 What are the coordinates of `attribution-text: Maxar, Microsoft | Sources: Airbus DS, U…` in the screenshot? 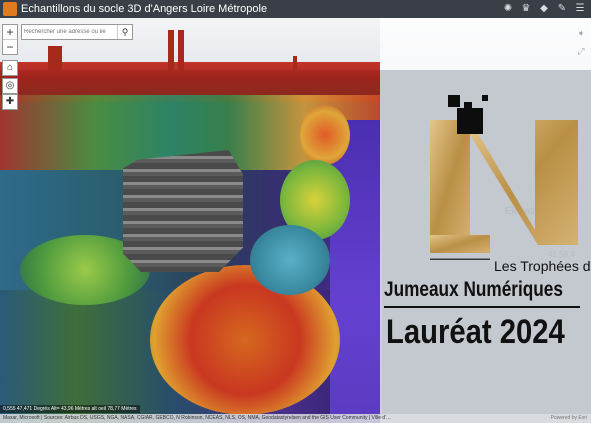 It's located at (197, 418).